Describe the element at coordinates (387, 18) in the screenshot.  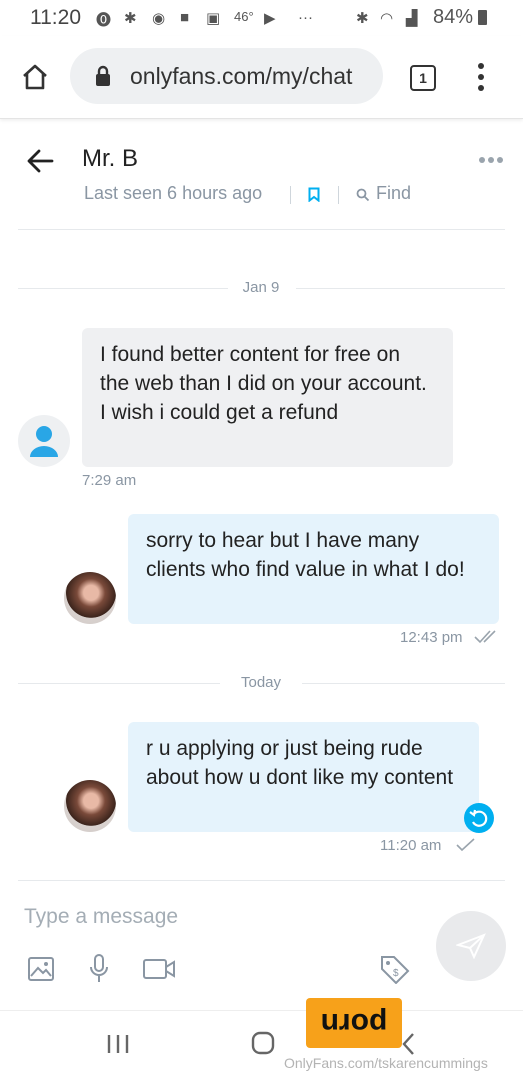
I see `wifi-icon: ◠` at that location.